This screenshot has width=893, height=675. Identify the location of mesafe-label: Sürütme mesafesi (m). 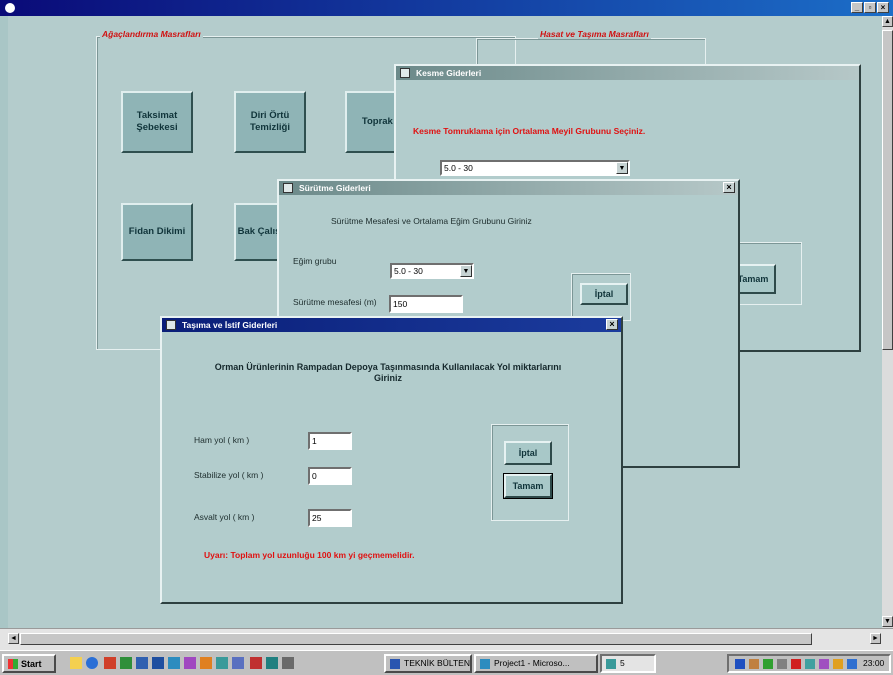
(335, 302).